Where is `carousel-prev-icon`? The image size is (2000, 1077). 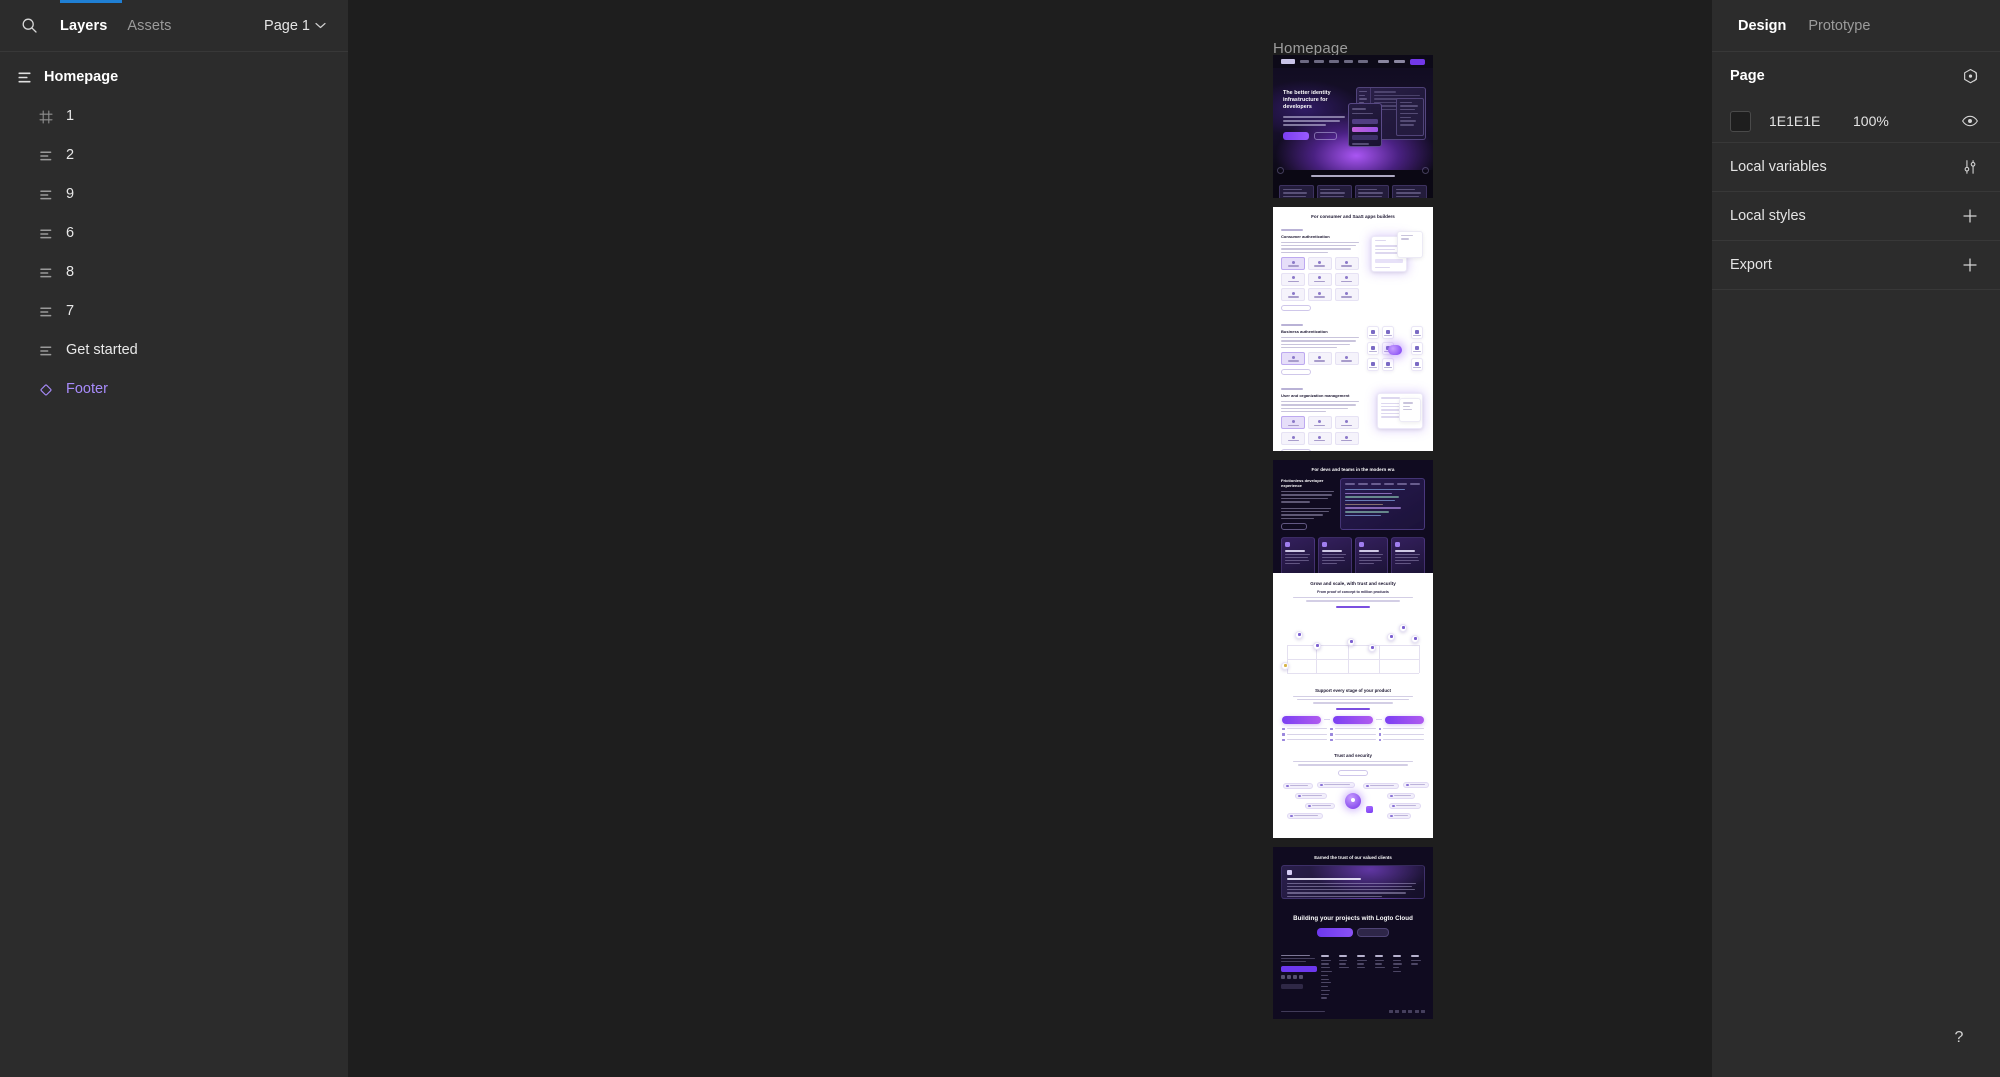
carousel-prev-icon is located at coordinates (1280, 170).